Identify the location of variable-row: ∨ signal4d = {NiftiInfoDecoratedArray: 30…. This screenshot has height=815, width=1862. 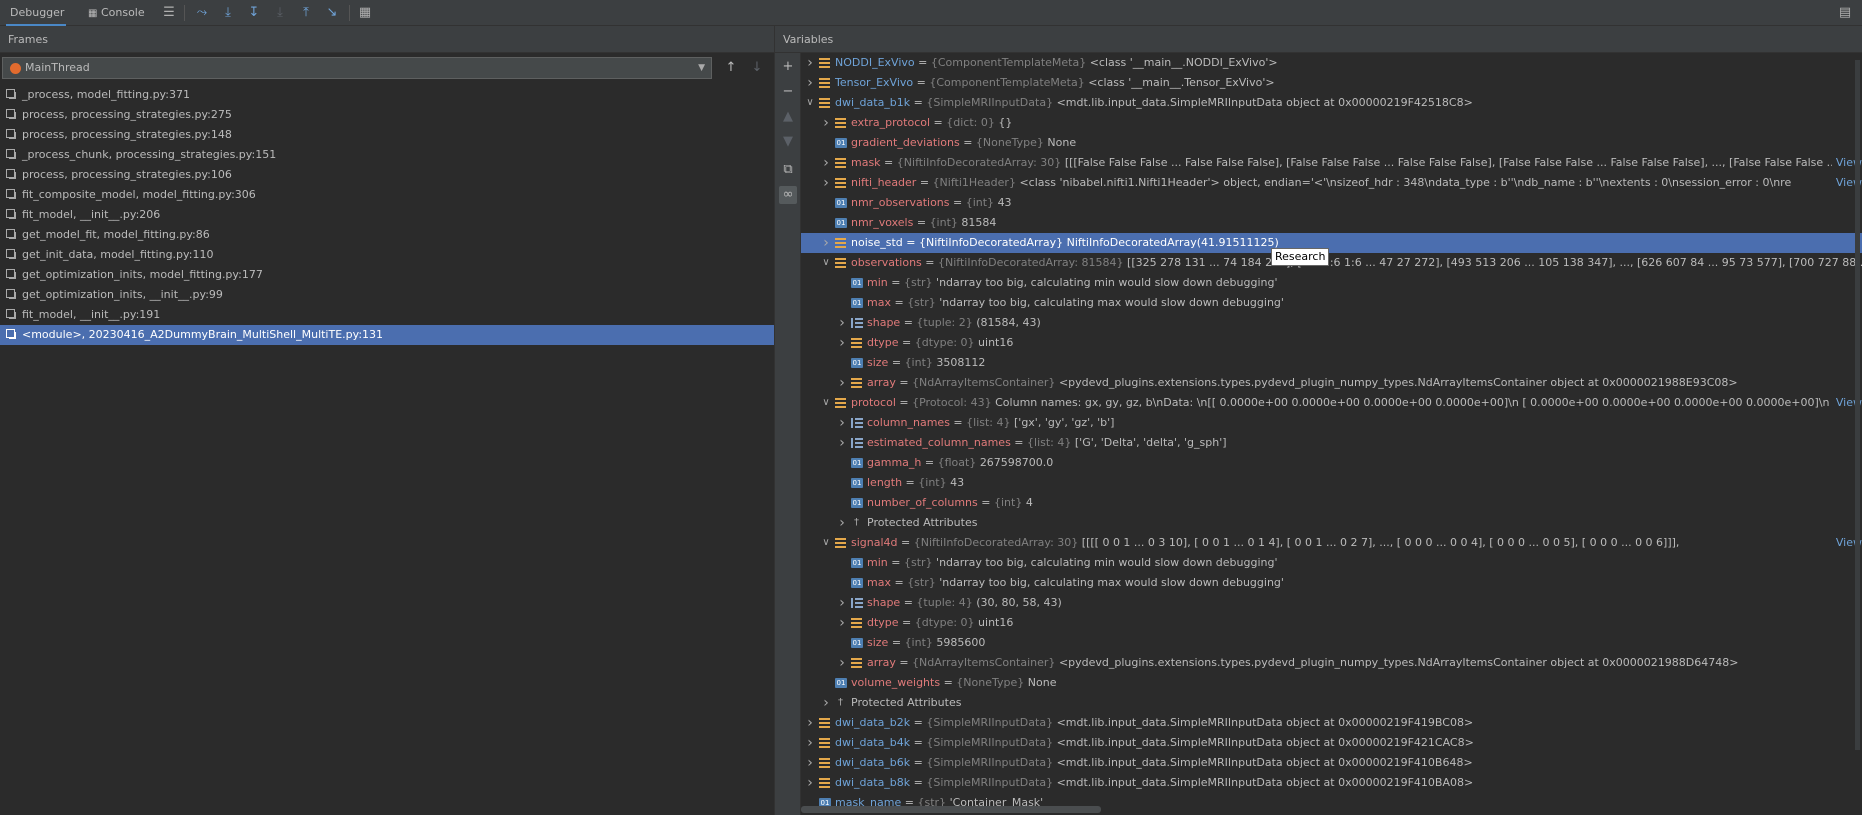
(1331, 543).